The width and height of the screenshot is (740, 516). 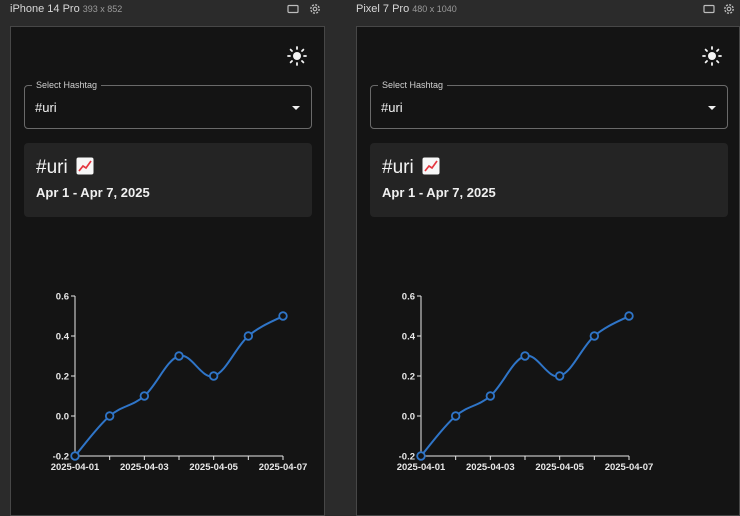 I want to click on device-name: Pixel 7 Pro 480 x 1040, so click(x=406, y=9).